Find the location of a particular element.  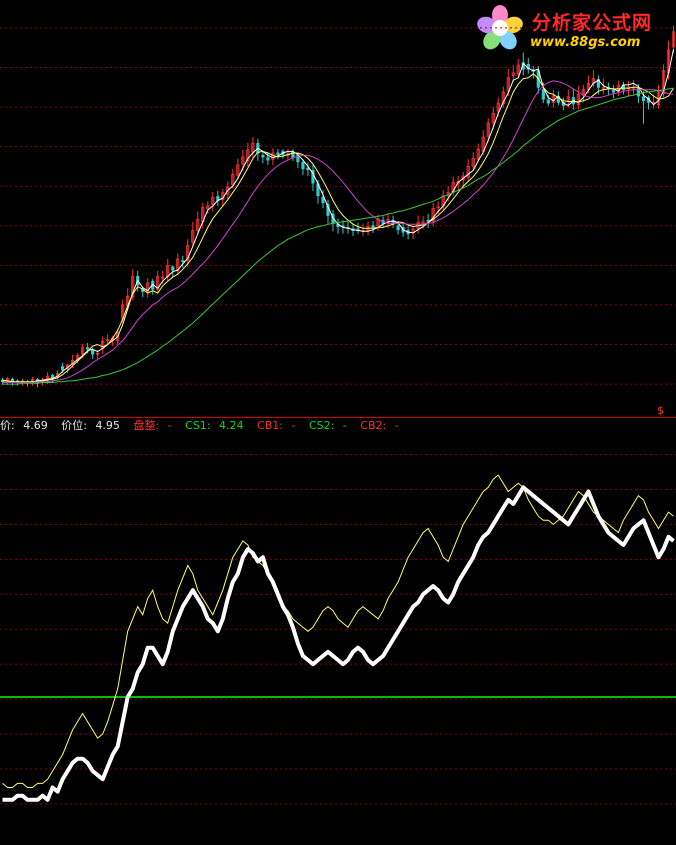

cs1-readout: CS1: 4.24 is located at coordinates (214, 425).